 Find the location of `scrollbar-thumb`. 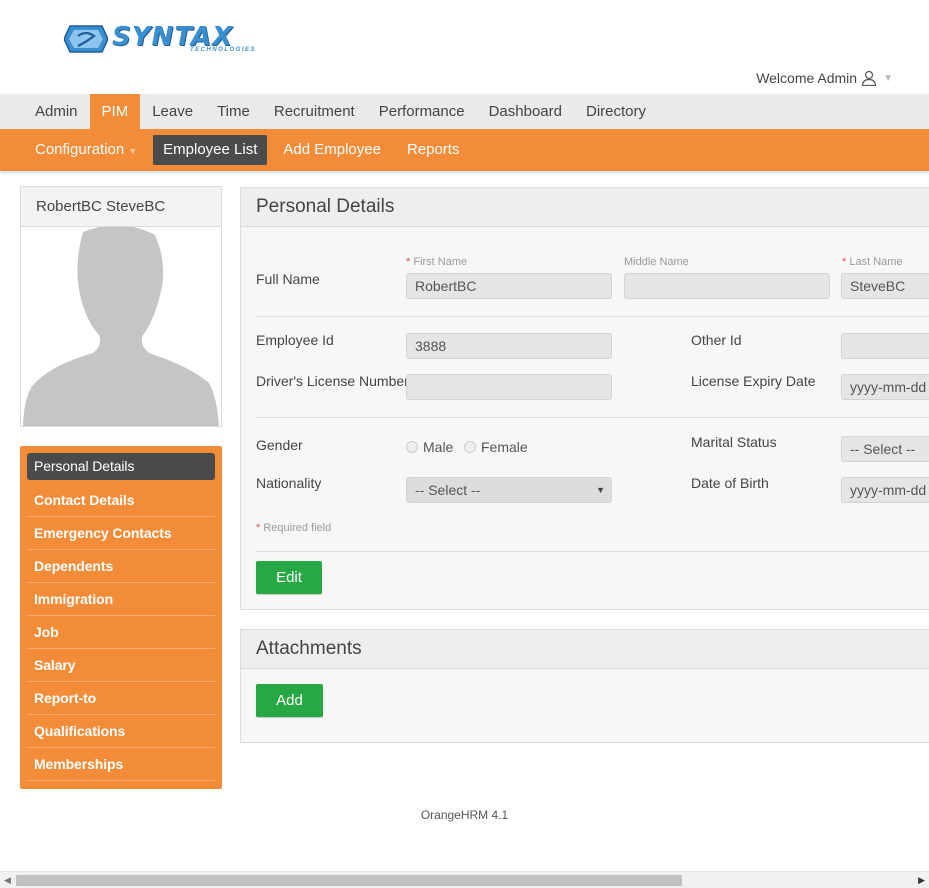

scrollbar-thumb is located at coordinates (349, 880).